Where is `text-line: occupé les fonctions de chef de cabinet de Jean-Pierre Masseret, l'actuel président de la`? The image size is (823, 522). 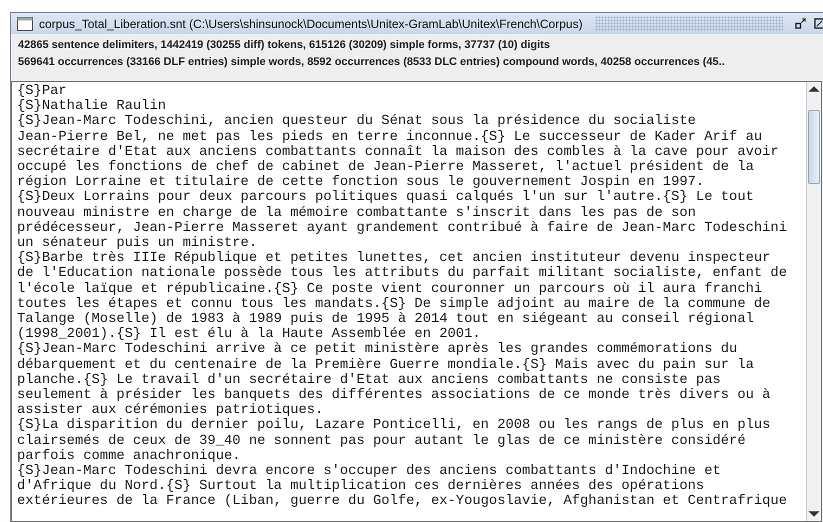
text-line: occupé les fonctions de chef de cabinet de Jean-Pierre Masseret, l'actuel président de la is located at coordinates (386, 168).